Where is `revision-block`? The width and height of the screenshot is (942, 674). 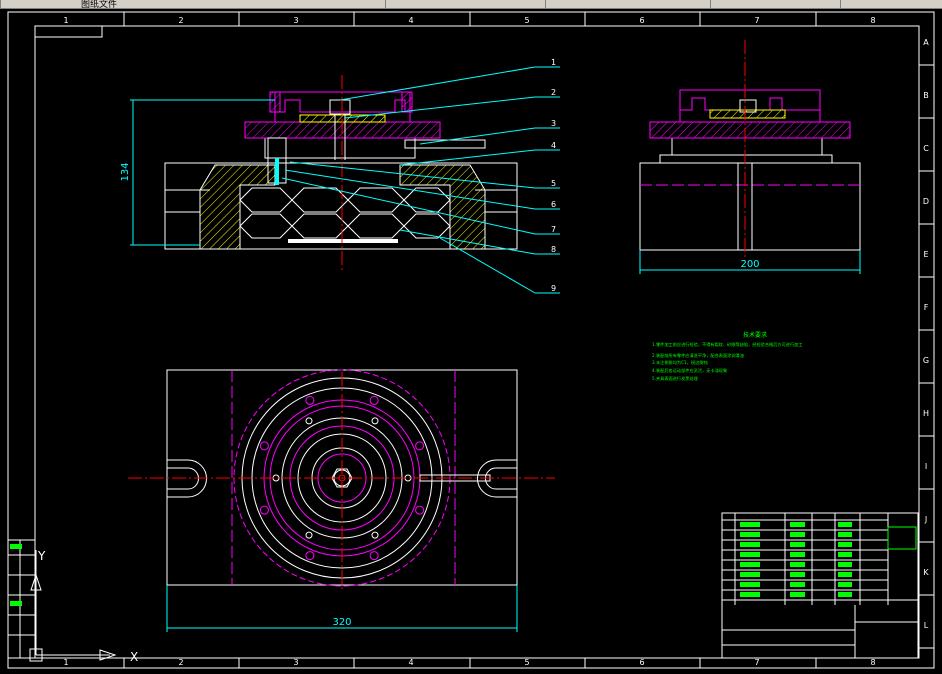
revision-block is located at coordinates (21, 599).